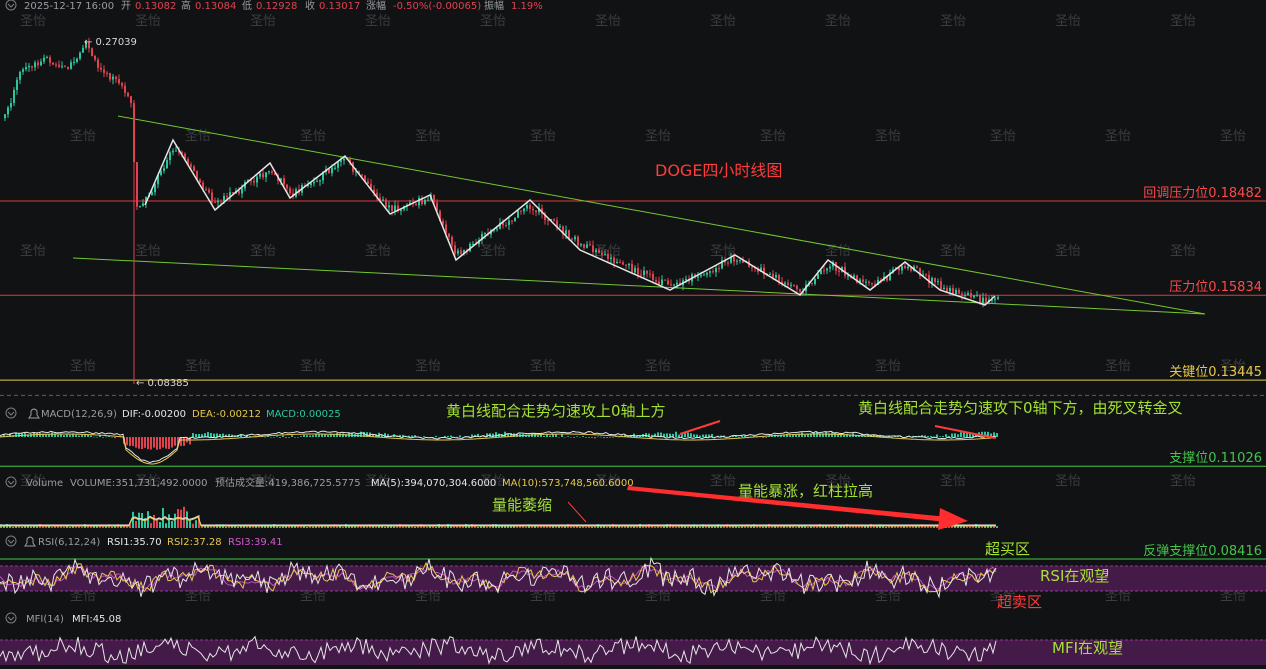 Image resolution: width=1266 pixels, height=669 pixels. What do you see at coordinates (139, 483) in the screenshot?
I see `volume-value: VOLUME:351,731,492.0000` at bounding box center [139, 483].